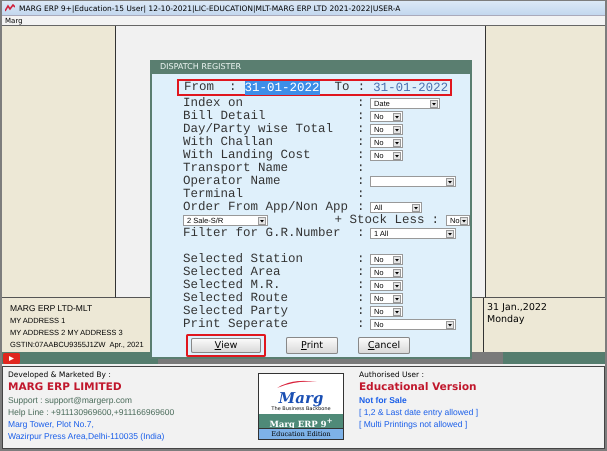  I want to click on company-name: MARG ERP LTD-MLT, so click(51, 308).